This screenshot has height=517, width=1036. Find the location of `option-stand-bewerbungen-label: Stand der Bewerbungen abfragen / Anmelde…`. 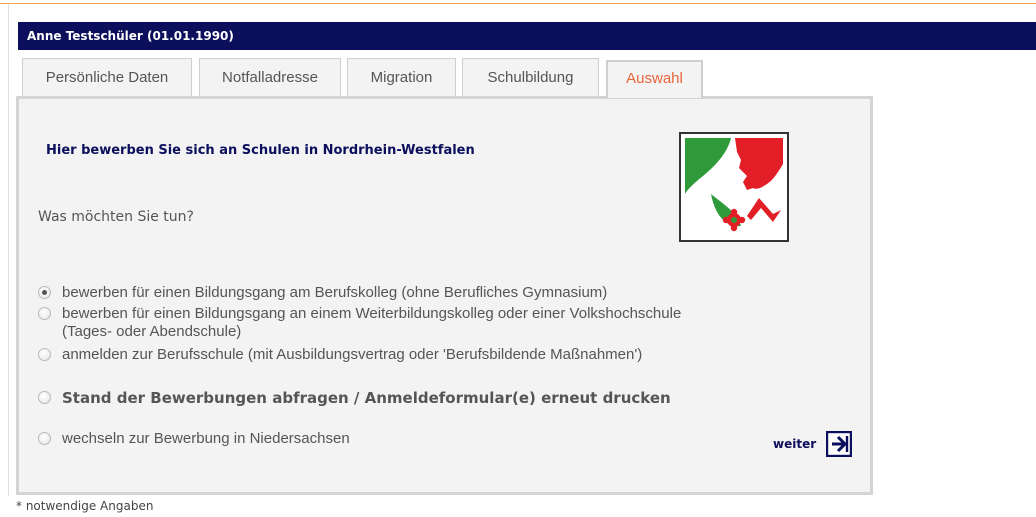

option-stand-bewerbungen-label: Stand der Bewerbungen abfragen / Anmelde… is located at coordinates (366, 398).